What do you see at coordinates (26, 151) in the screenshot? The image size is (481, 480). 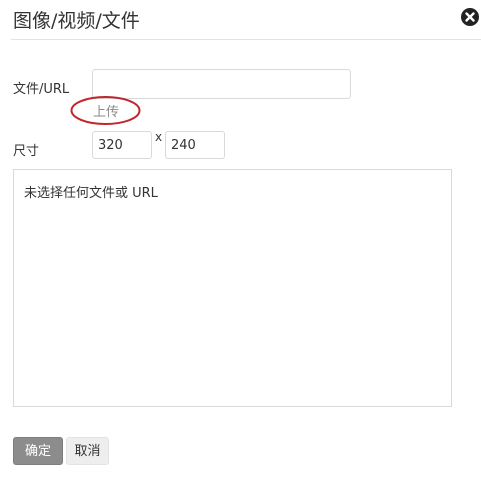 I see `size-label: 尺寸` at bounding box center [26, 151].